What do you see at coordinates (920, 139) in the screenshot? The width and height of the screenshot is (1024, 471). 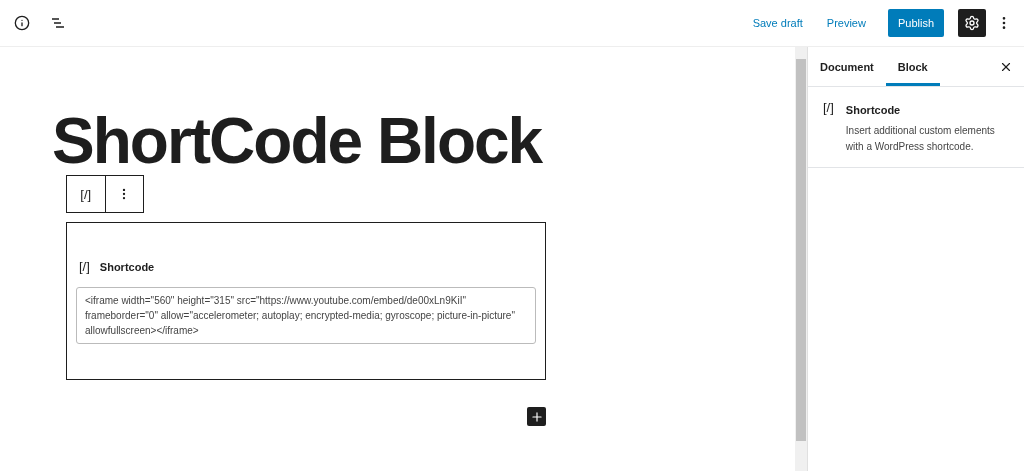 I see `block-description: Insert additional custom elements with a WordPress shortcode.` at bounding box center [920, 139].